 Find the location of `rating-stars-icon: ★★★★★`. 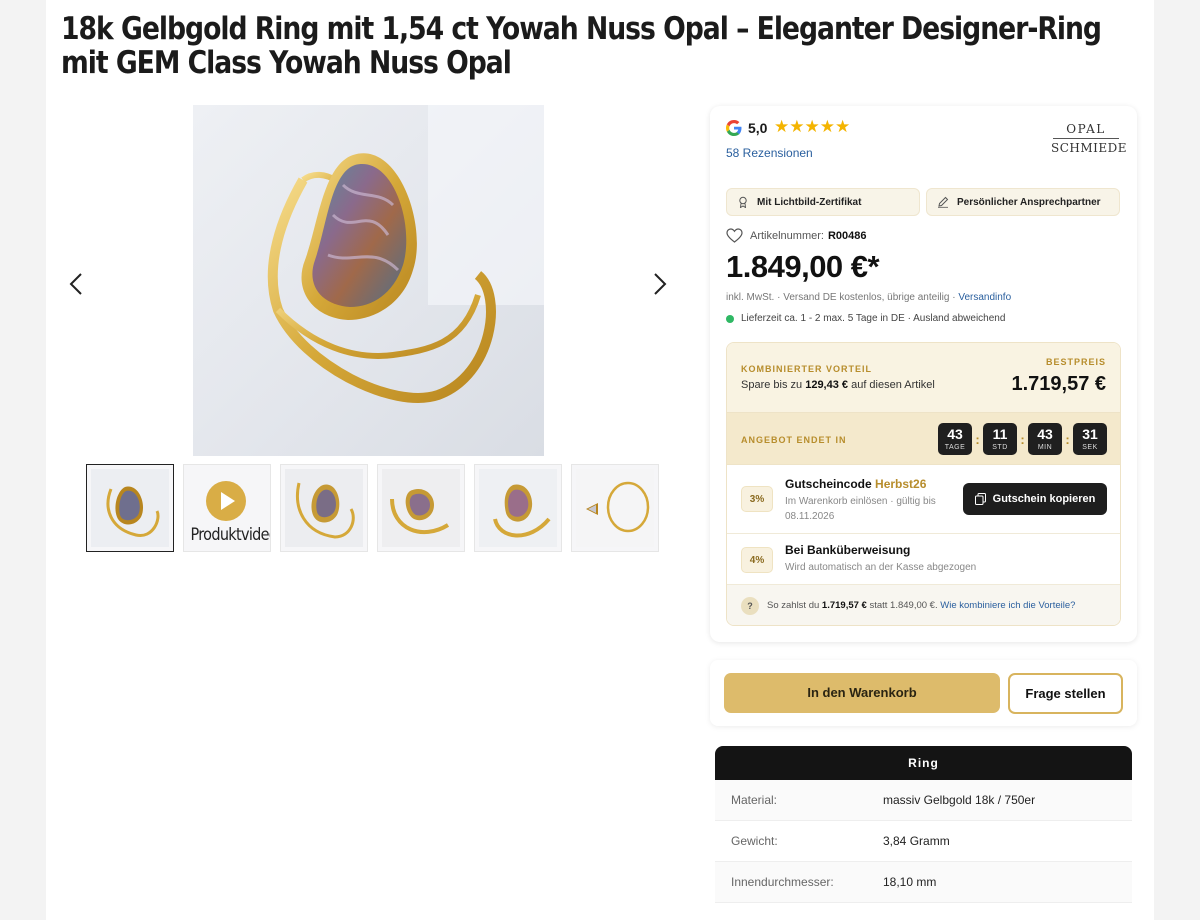

rating-stars-icon: ★★★★★ is located at coordinates (812, 126).